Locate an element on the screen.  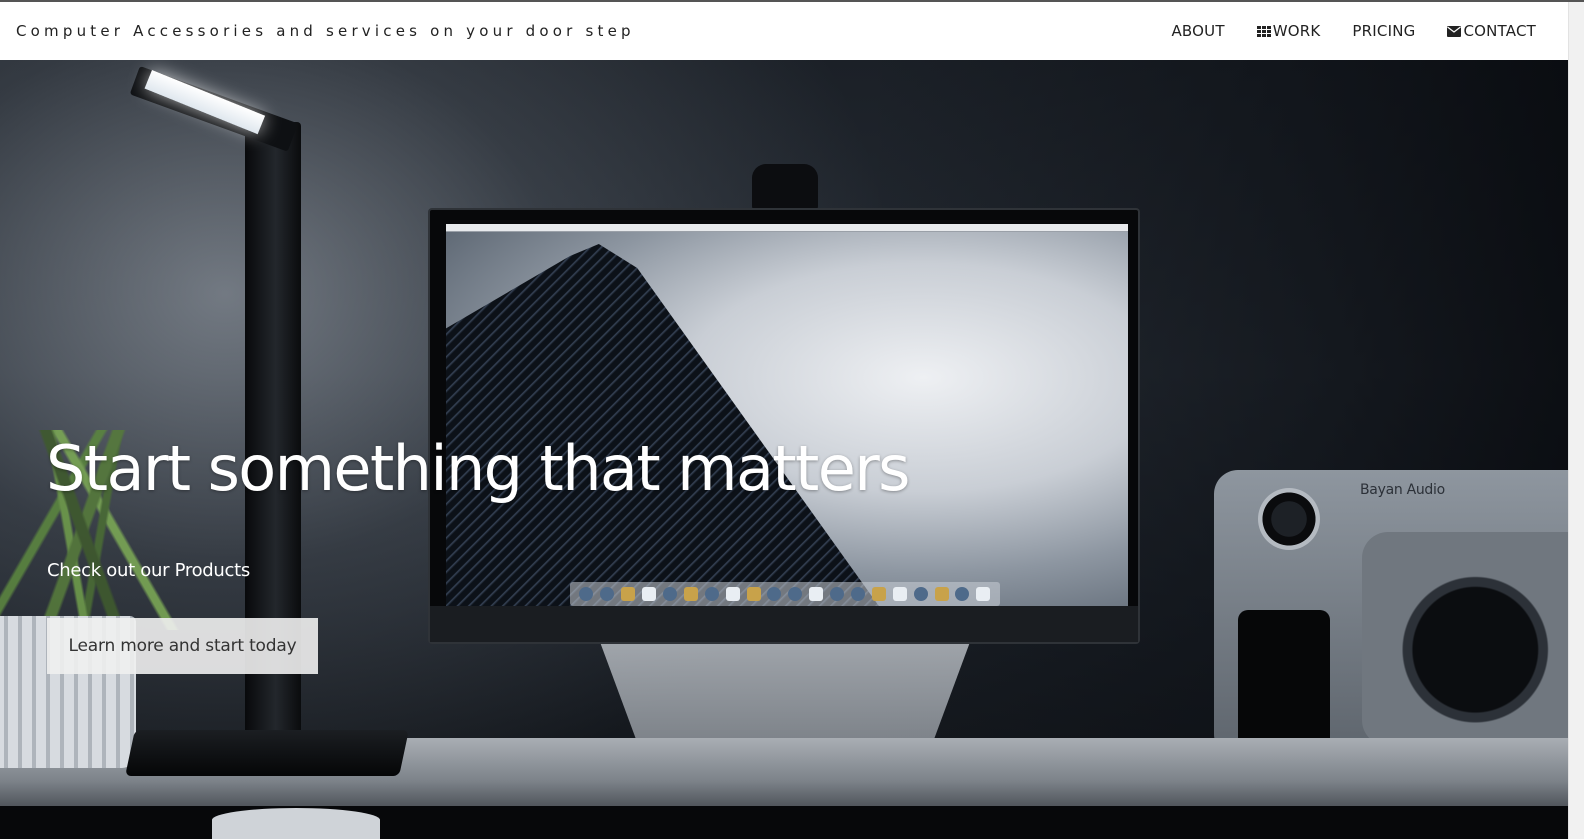
nav-contact-label: CONTACT is located at coordinates (1499, 31).